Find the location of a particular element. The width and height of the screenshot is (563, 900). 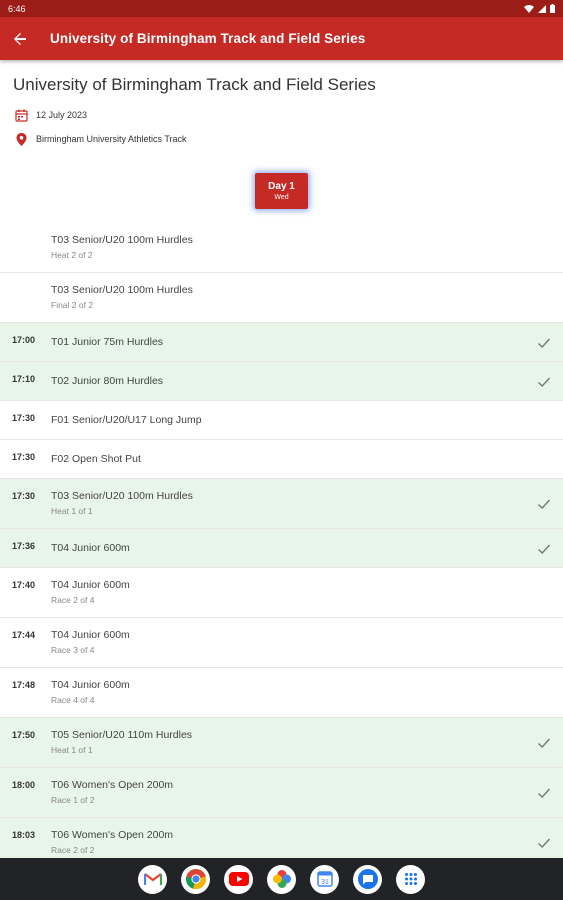

status-time: 6:46 is located at coordinates (17, 8).